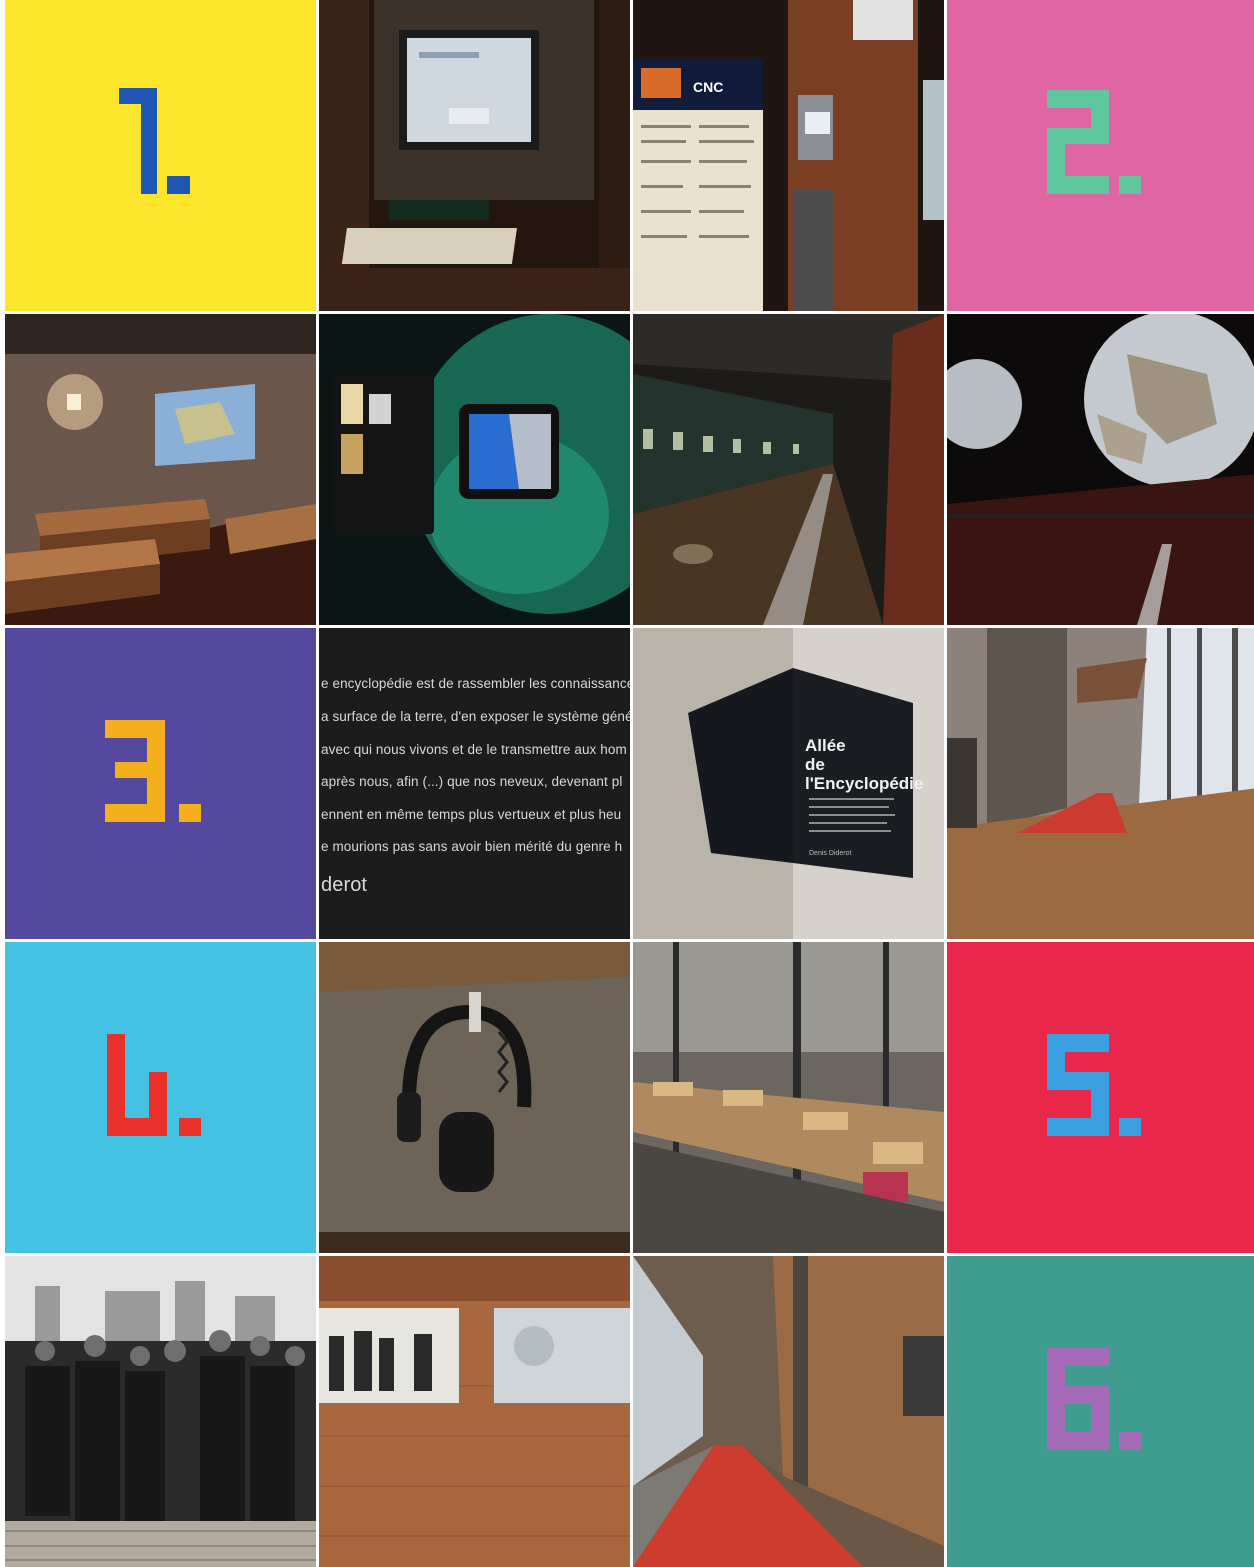 This screenshot has width=1254, height=1567. I want to click on number-tile-3: 3., so click(160, 783).